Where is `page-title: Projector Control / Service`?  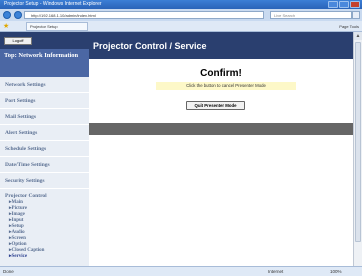 page-title: Projector Control / Service is located at coordinates (221, 45).